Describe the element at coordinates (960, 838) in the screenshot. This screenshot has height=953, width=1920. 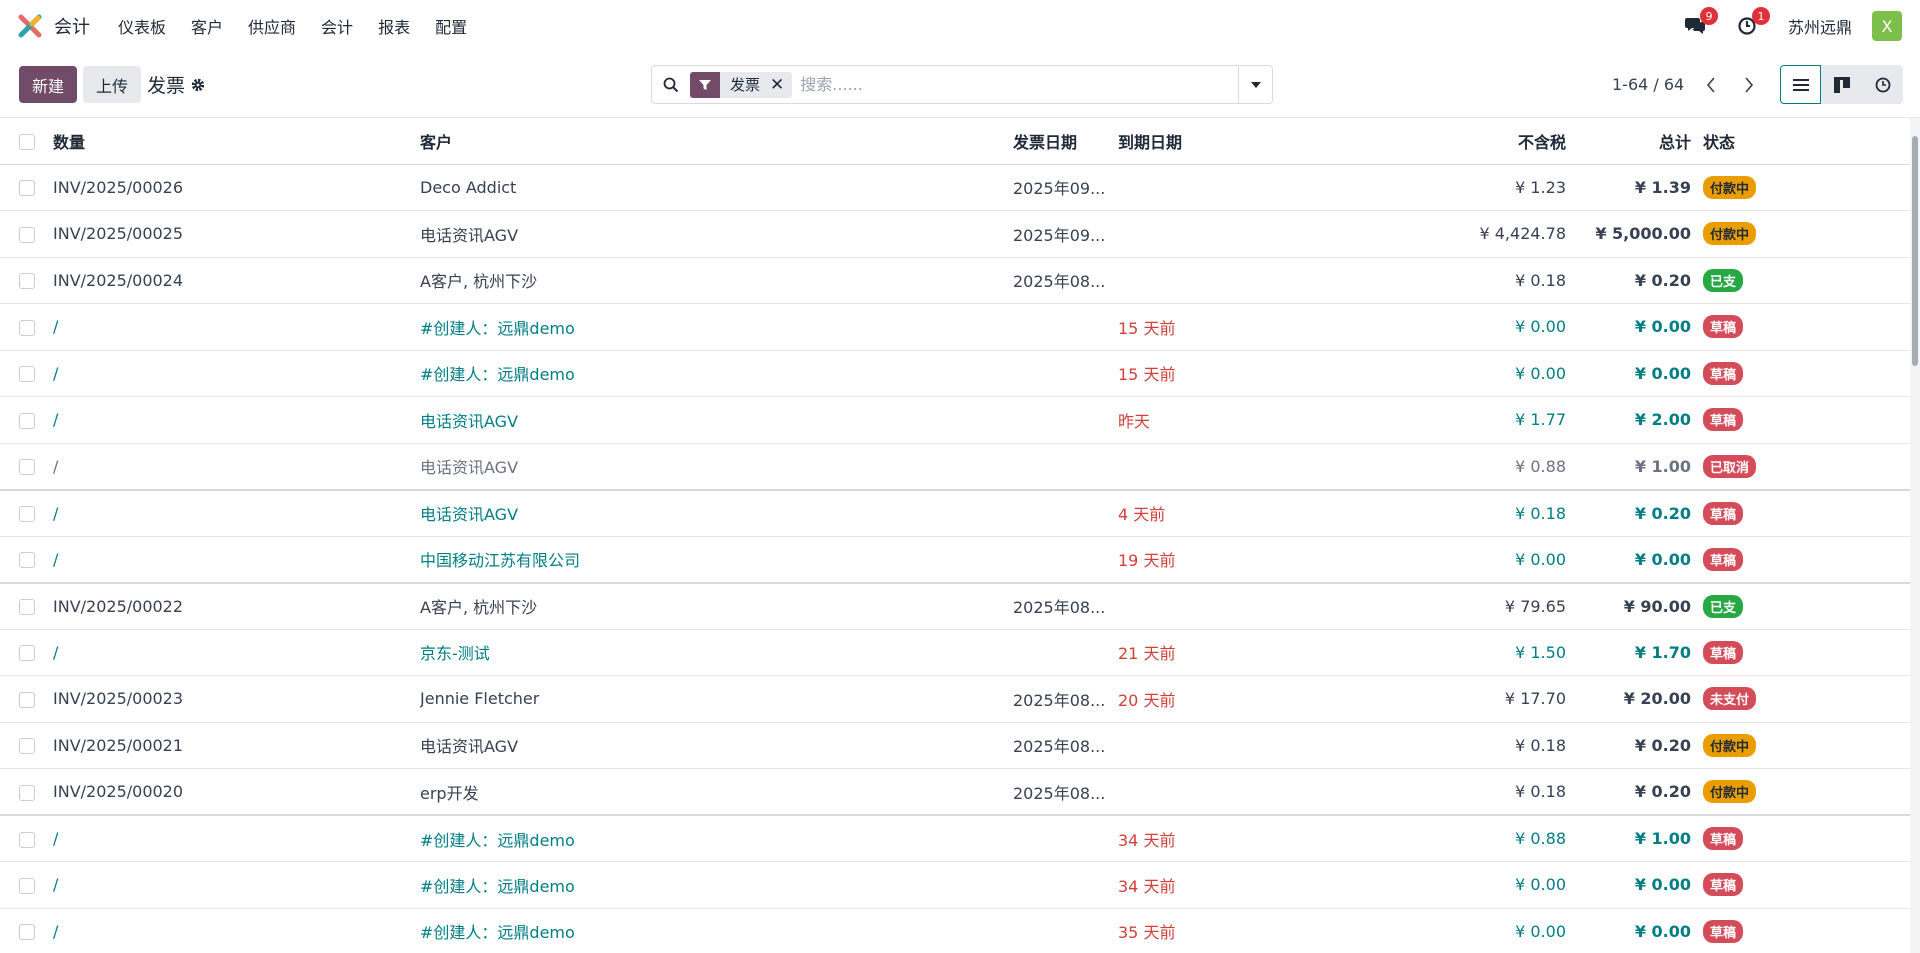
I see `table-row: / #创建人：远鼎demo 34 天前 ¥ 0.88 ¥ 1.00 草稿` at that location.